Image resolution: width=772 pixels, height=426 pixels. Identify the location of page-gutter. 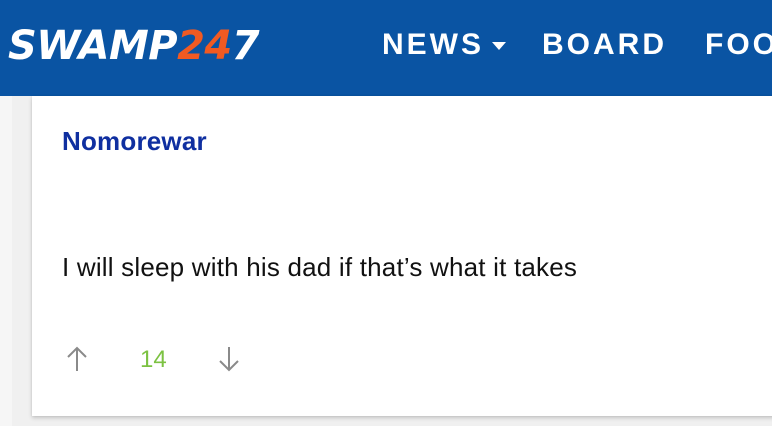
(6, 261).